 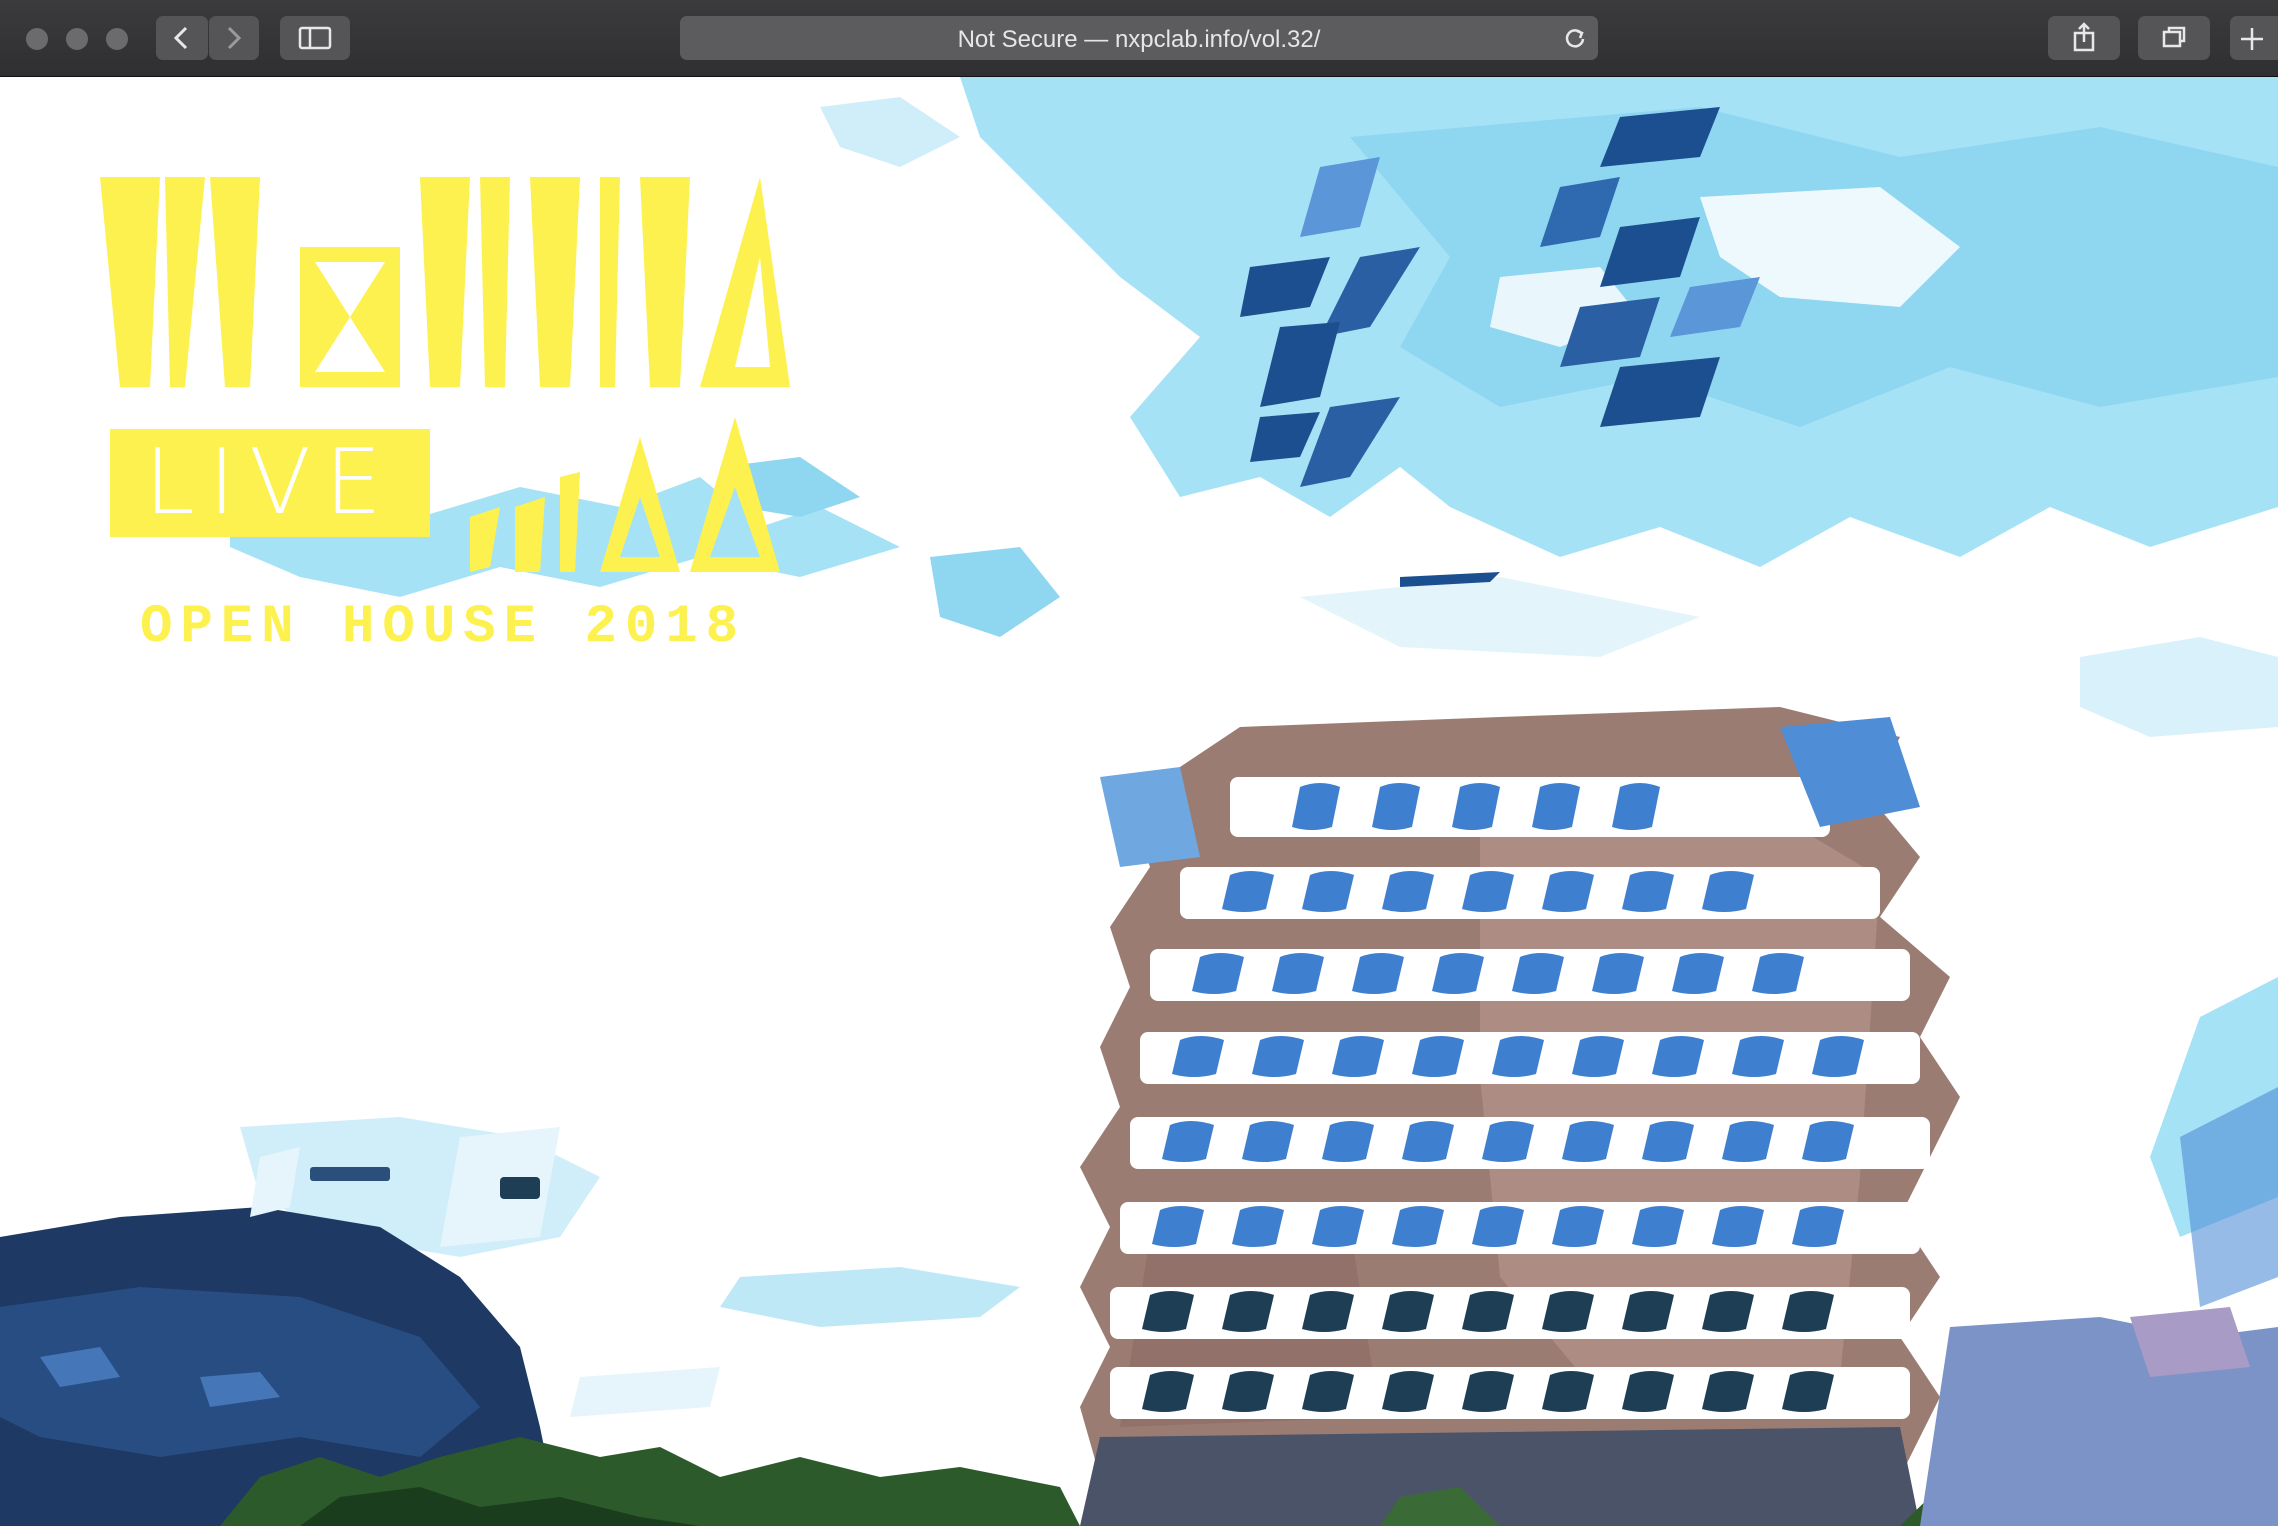 I want to click on sidebar-icon, so click(x=315, y=38).